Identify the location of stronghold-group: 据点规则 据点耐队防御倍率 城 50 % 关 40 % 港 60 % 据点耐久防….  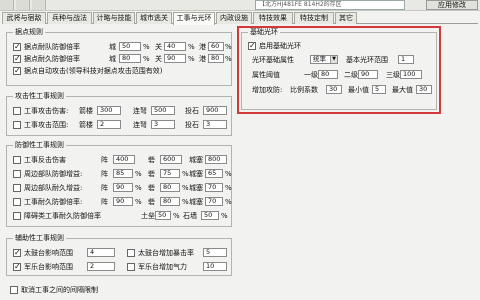
(119, 57).